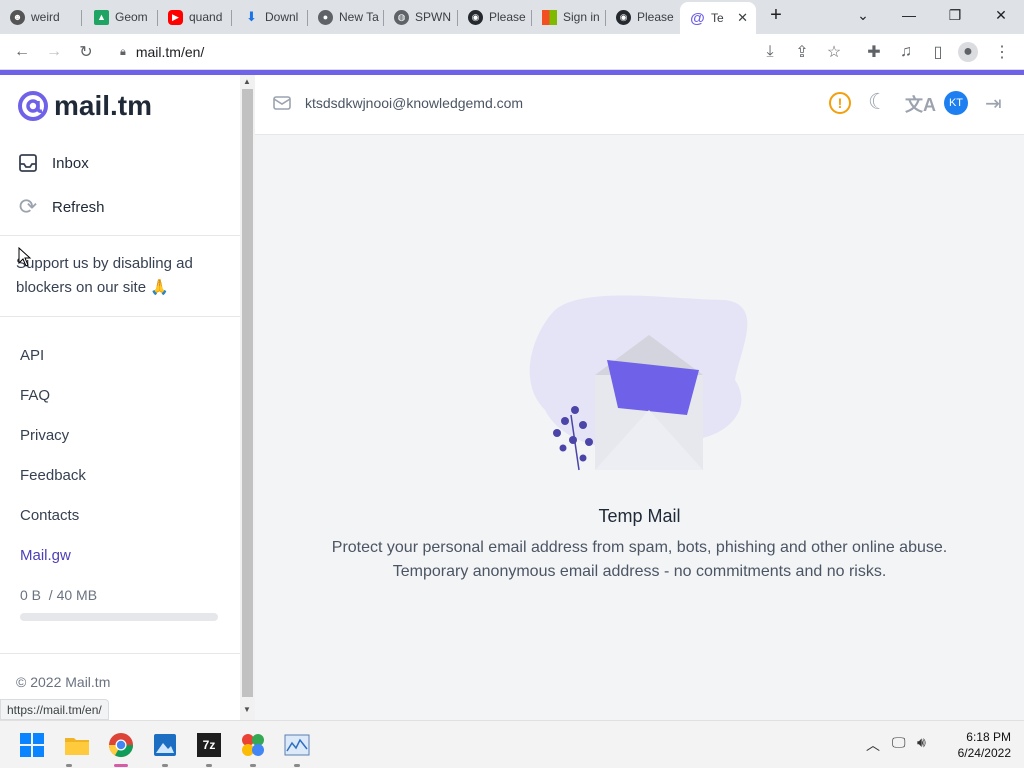  I want to click on share-icon: ⇪, so click(802, 52).